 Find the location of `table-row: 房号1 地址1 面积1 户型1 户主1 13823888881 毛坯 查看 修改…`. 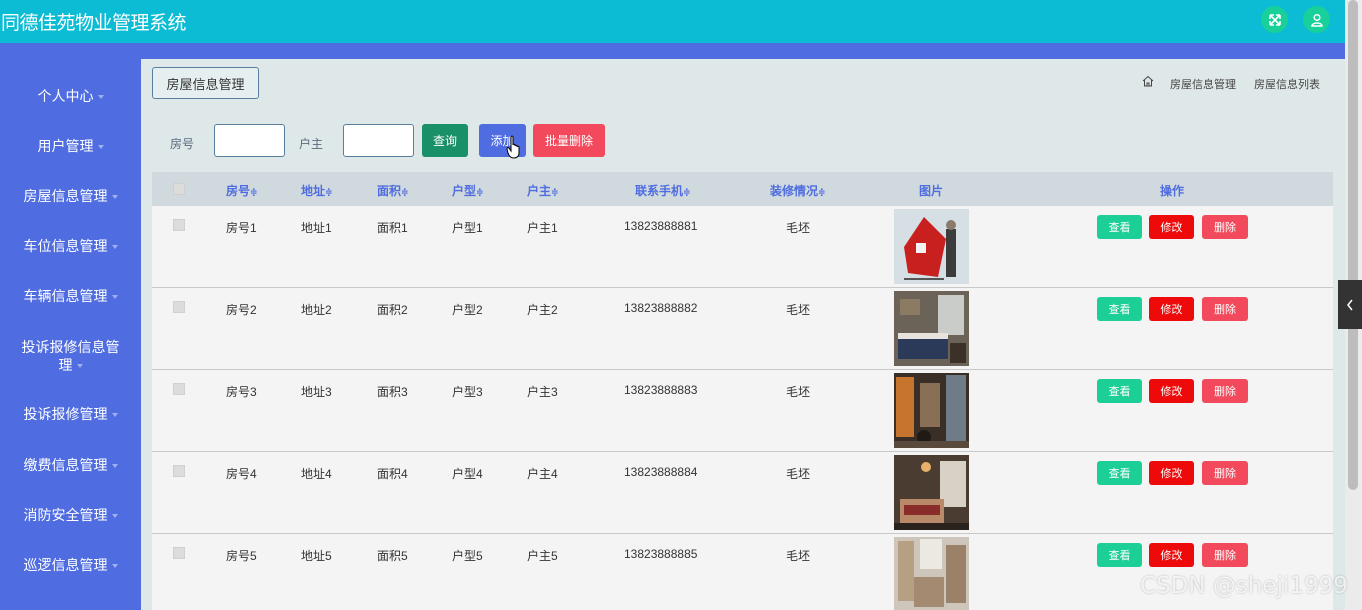

table-row: 房号1 地址1 面积1 户型1 户主1 13823888881 毛坯 查看 修改… is located at coordinates (742, 247).